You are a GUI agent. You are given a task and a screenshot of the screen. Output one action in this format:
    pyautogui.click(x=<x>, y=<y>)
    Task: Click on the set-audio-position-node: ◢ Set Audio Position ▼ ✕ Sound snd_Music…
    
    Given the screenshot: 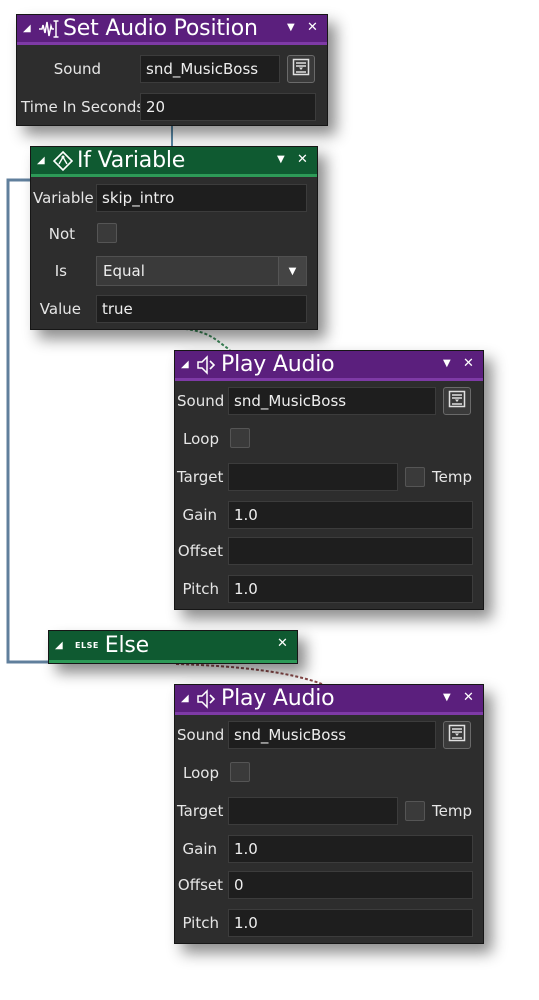 What is the action you would take?
    pyautogui.click(x=172, y=70)
    